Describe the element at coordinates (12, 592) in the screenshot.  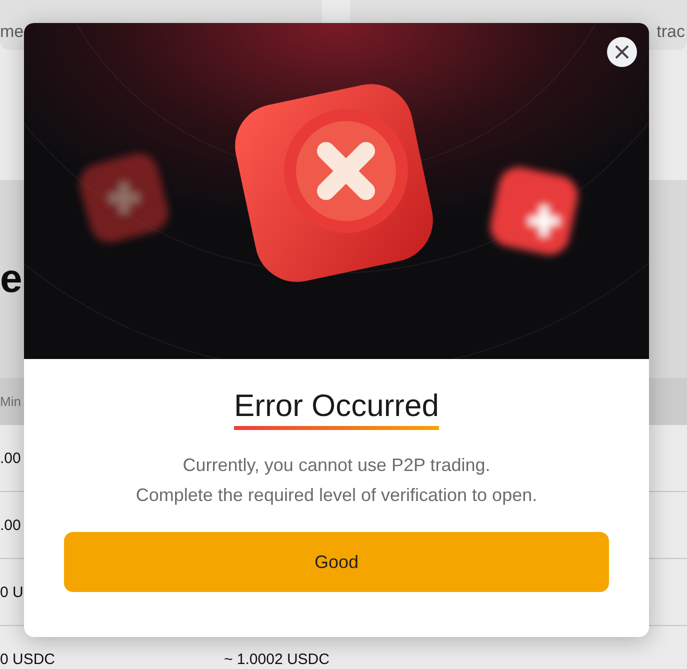
I see `table-cell-text: 0 U` at that location.